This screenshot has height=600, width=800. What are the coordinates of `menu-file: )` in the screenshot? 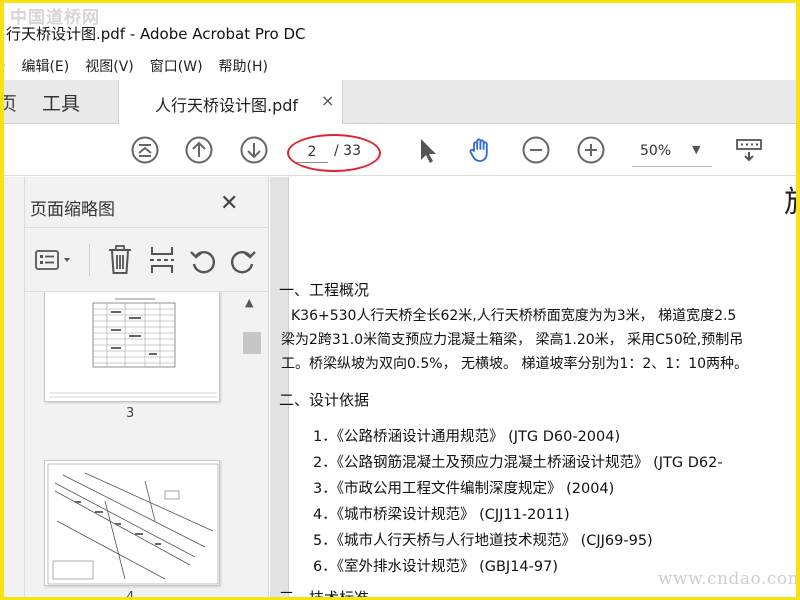 It's located at (8, 66).